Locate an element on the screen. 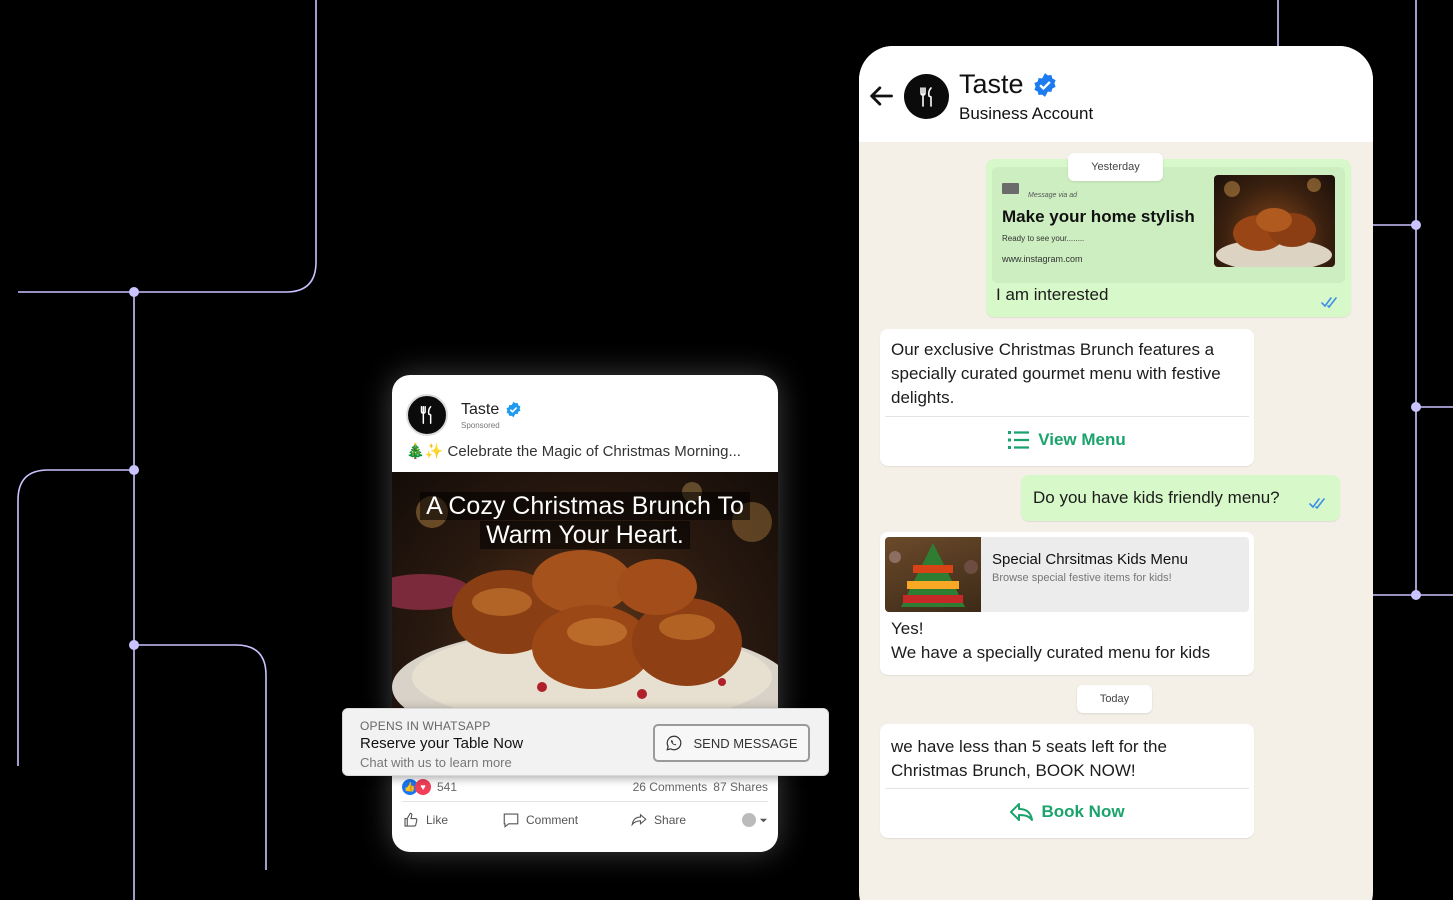 The width and height of the screenshot is (1453, 900). festive-tree-food-image is located at coordinates (933, 575).